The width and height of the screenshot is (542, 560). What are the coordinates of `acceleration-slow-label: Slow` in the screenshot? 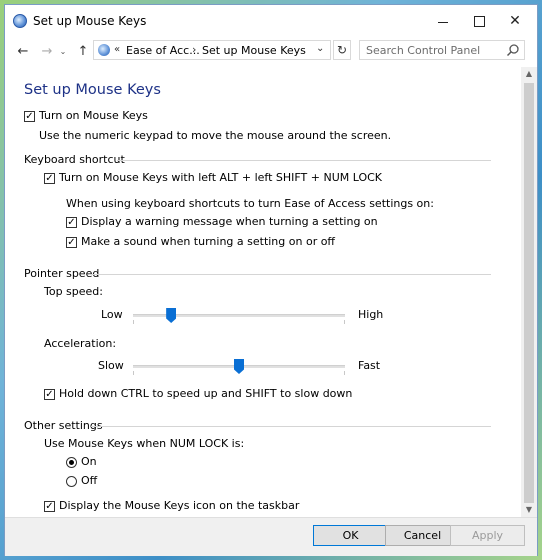 It's located at (111, 365).